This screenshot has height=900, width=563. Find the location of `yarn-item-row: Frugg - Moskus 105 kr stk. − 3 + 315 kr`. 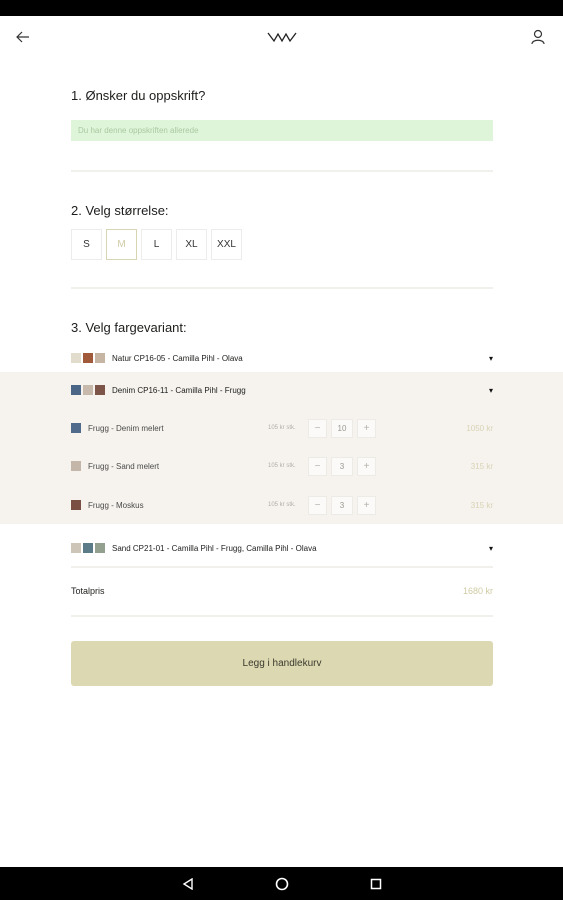

yarn-item-row: Frugg - Moskus 105 kr stk. − 3 + 315 kr is located at coordinates (282, 505).